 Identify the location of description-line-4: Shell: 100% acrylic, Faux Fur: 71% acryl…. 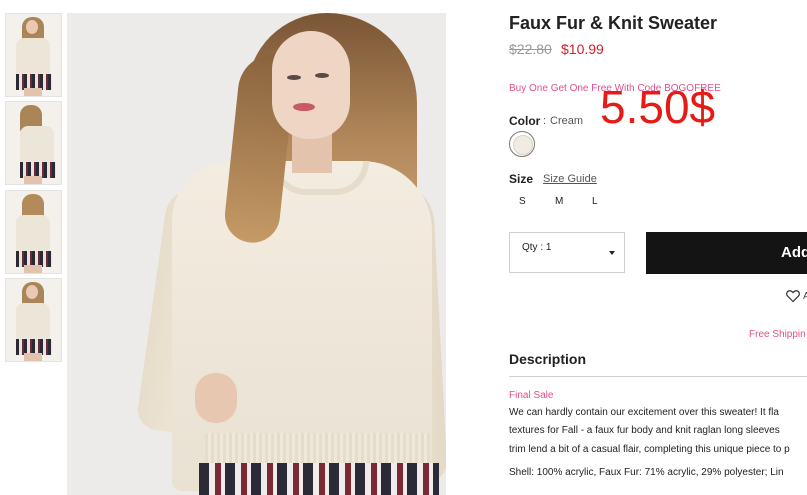
(646, 472).